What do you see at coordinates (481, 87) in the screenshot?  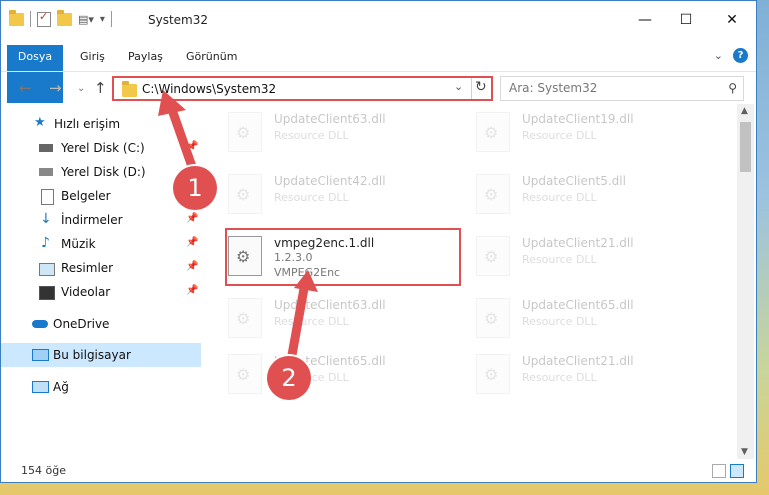 I see `refresh-icon: ↻` at bounding box center [481, 87].